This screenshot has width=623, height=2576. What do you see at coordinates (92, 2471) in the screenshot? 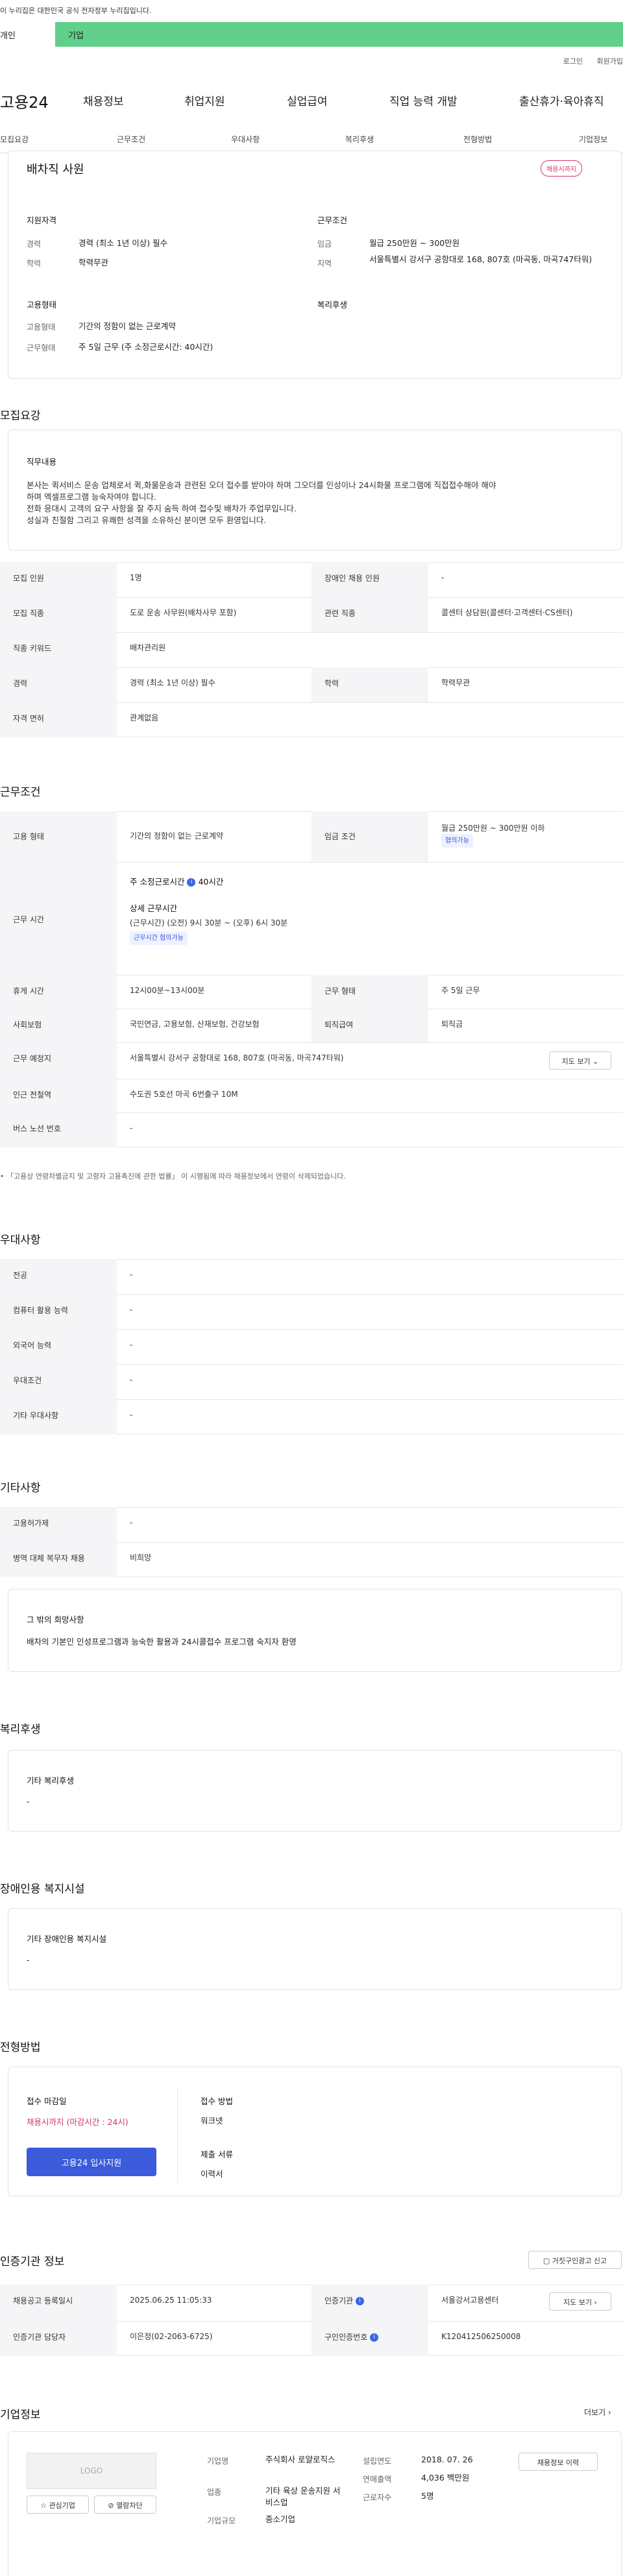
I see `company-logo: LOGO` at bounding box center [92, 2471].